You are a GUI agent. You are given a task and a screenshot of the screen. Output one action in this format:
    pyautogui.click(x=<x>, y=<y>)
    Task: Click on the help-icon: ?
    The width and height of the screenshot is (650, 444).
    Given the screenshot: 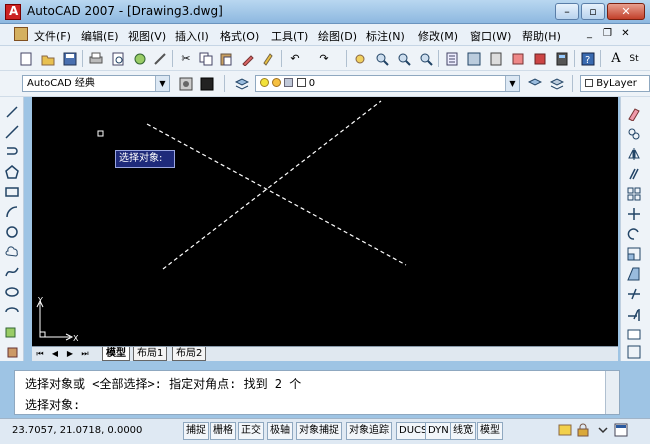 What is the action you would take?
    pyautogui.click(x=588, y=58)
    